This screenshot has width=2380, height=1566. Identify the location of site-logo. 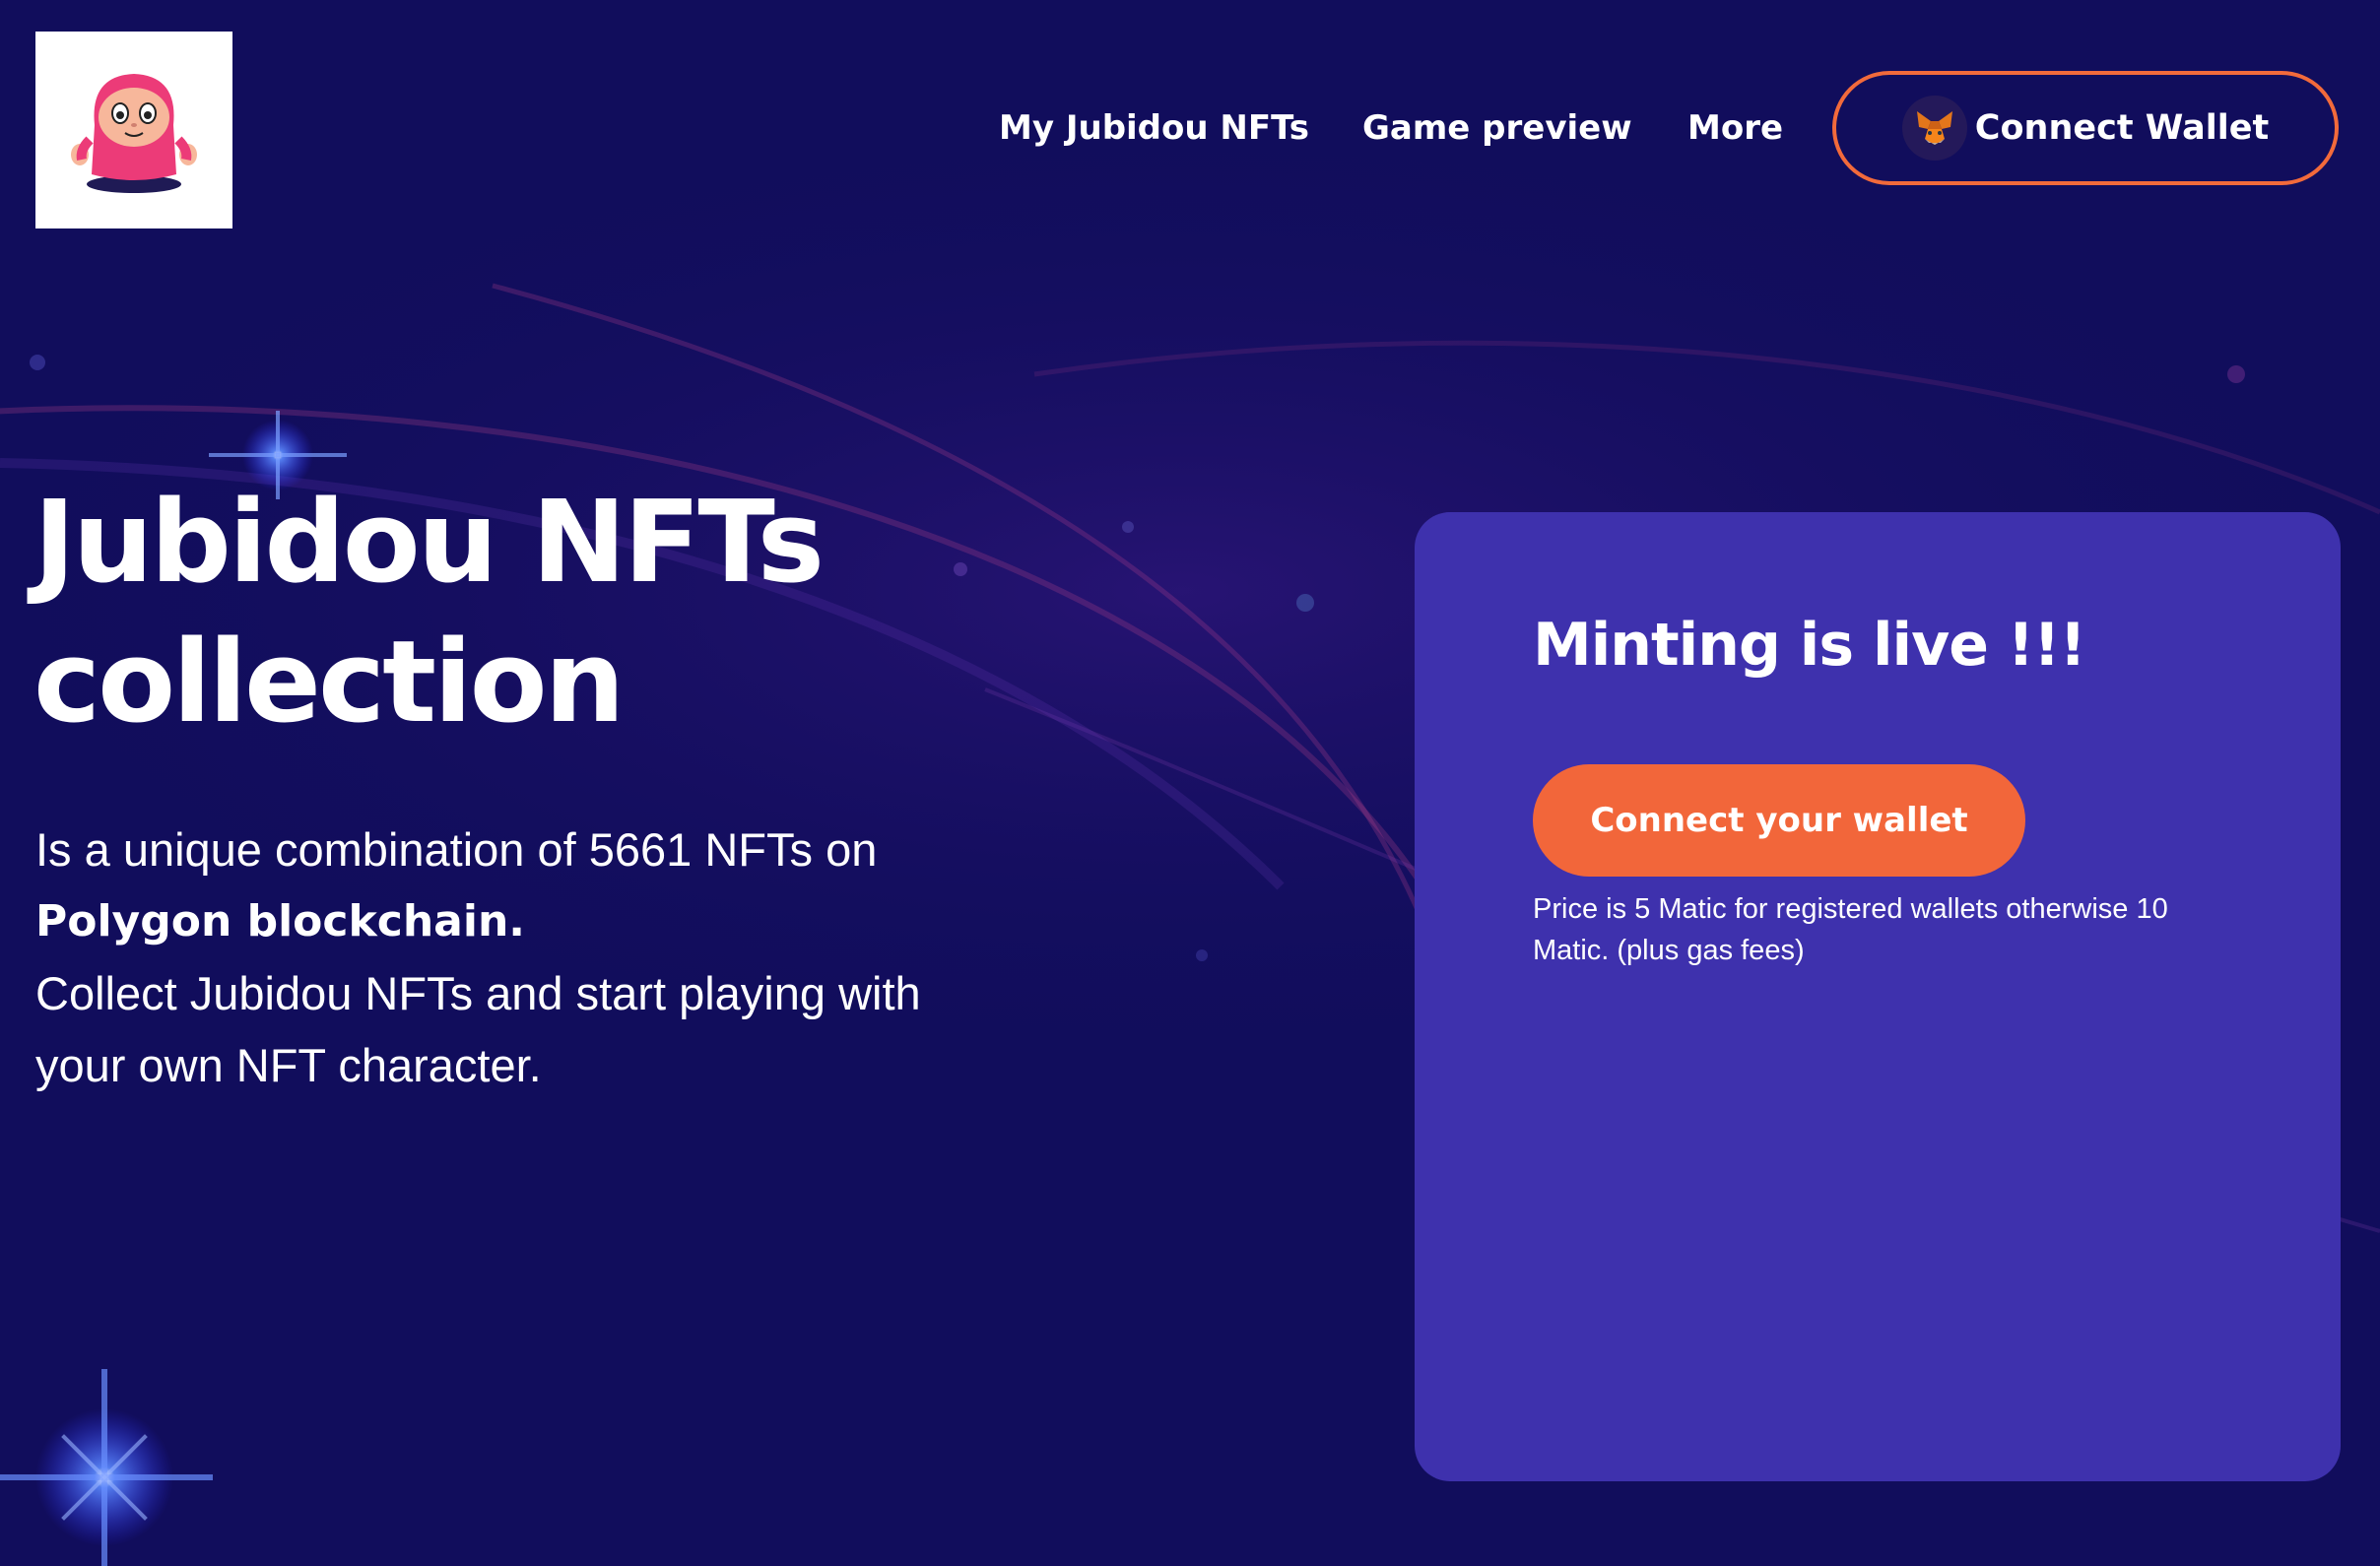
(133, 130).